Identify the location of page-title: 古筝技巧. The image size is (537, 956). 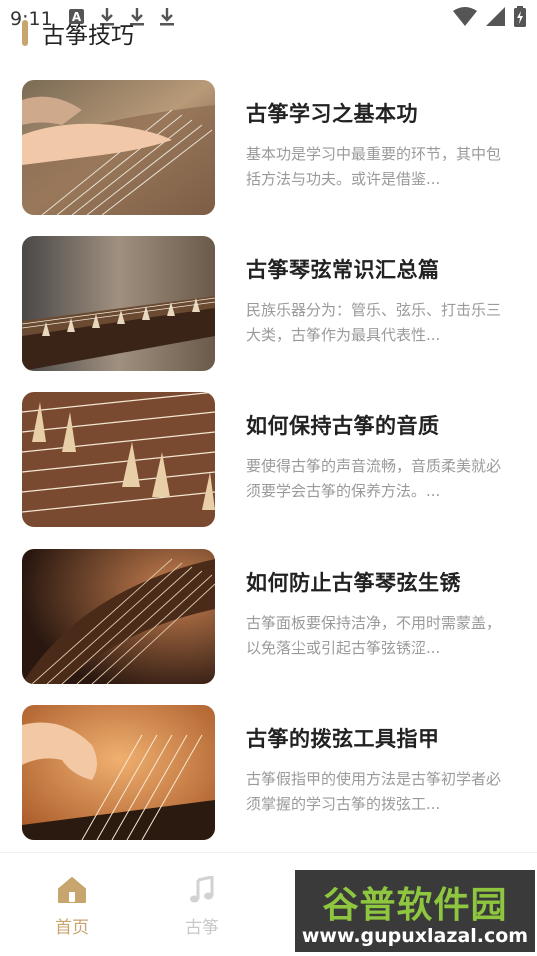
(88, 36).